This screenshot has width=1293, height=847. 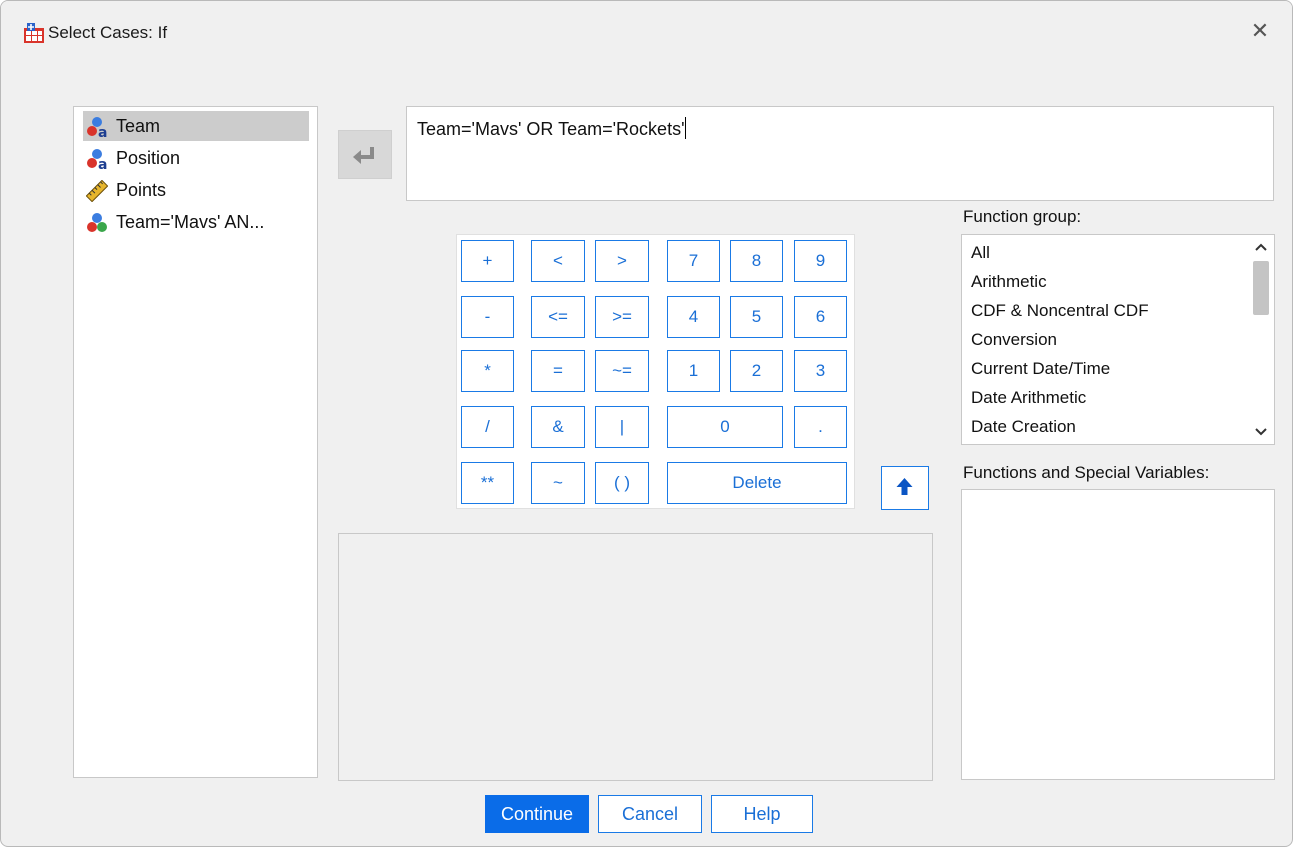 I want to click on function-group-item: Arithmetic, so click(x=1009, y=282).